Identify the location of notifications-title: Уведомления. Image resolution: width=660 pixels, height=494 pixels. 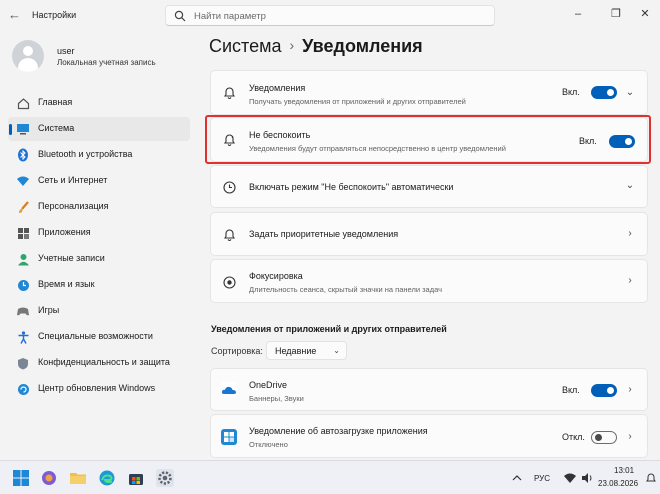
(277, 88).